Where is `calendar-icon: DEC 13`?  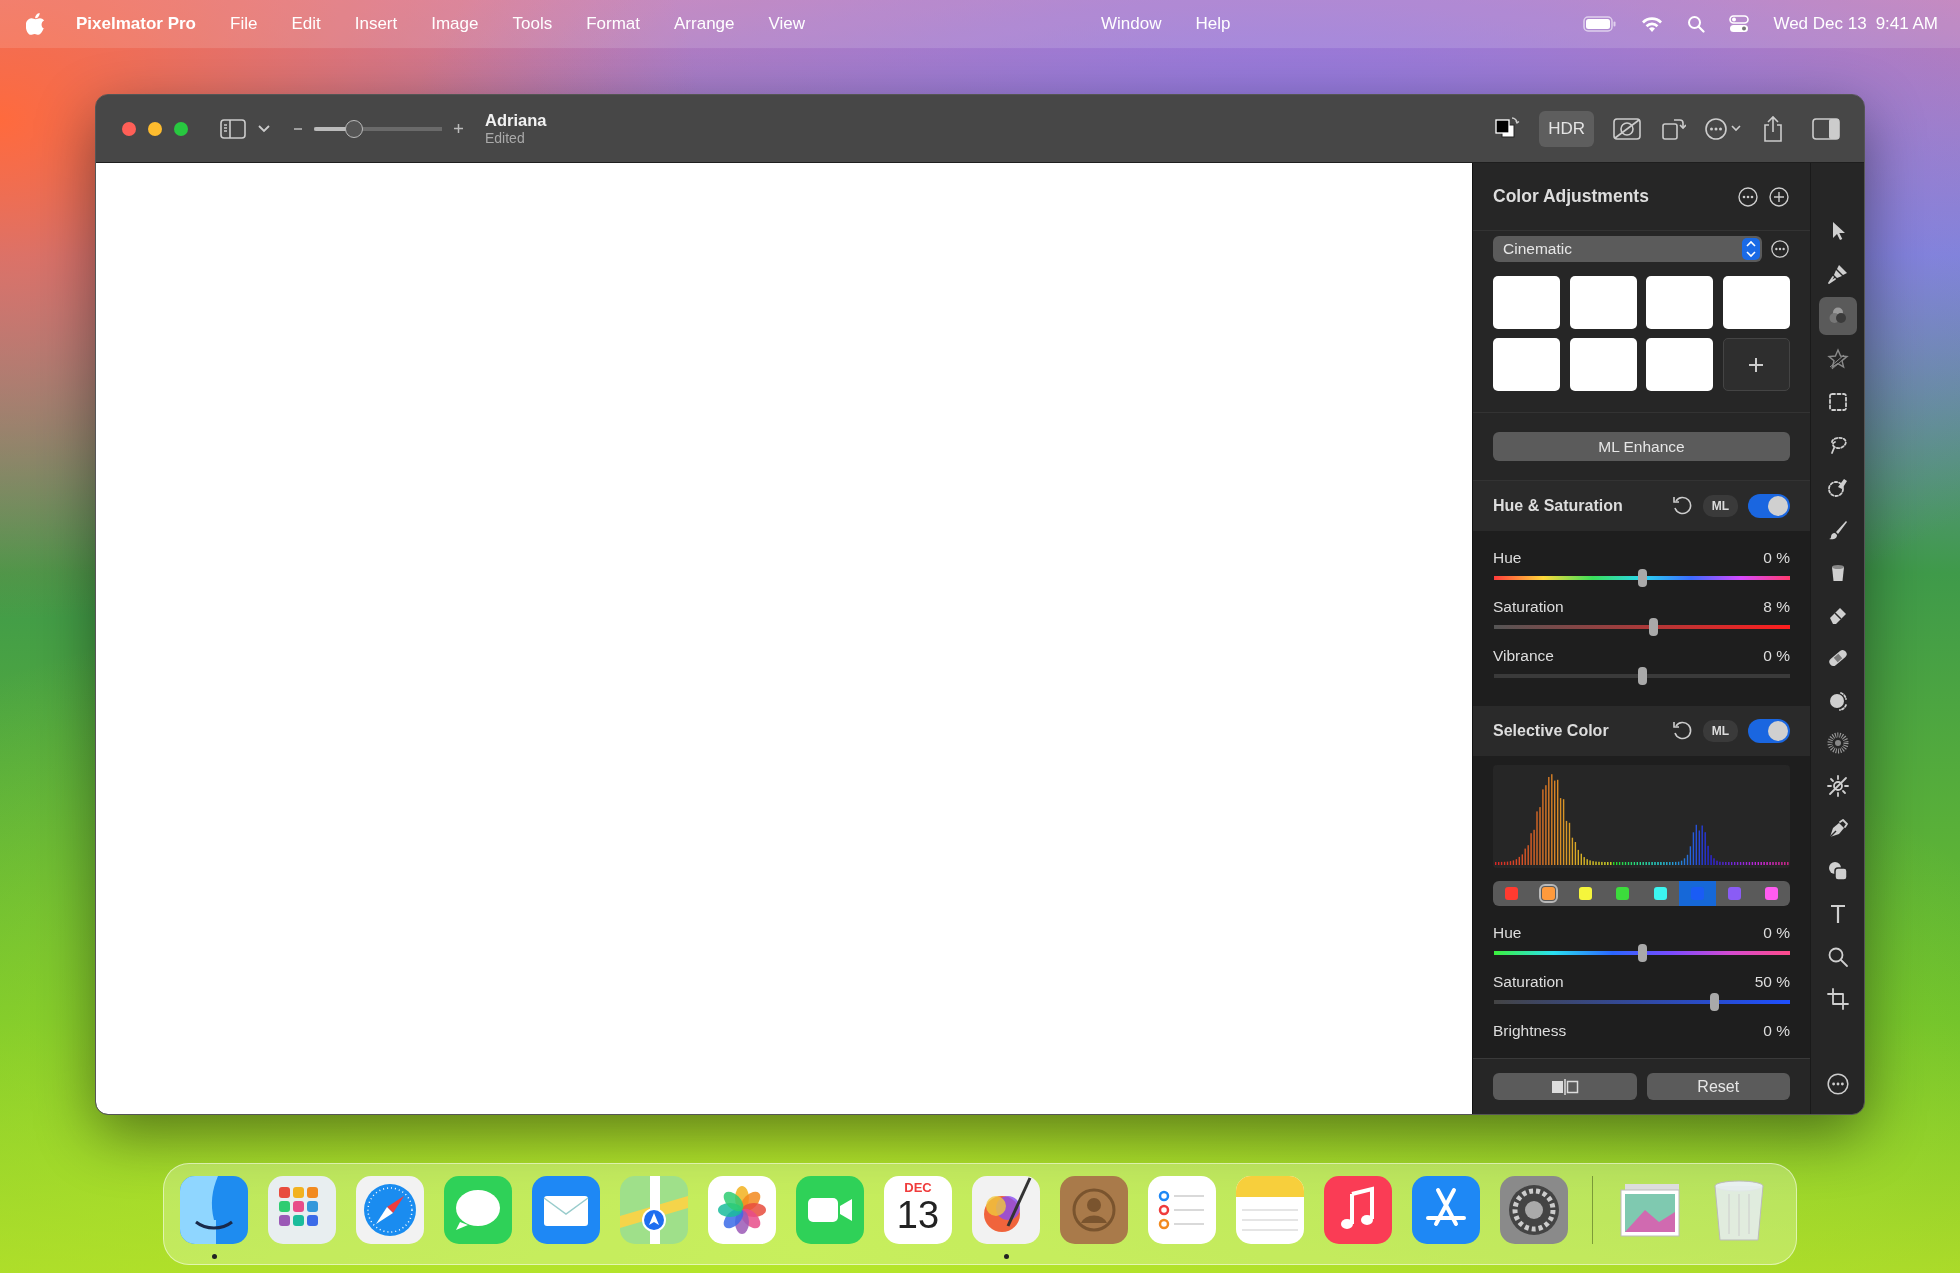
calendar-icon: DEC 13 is located at coordinates (918, 1210).